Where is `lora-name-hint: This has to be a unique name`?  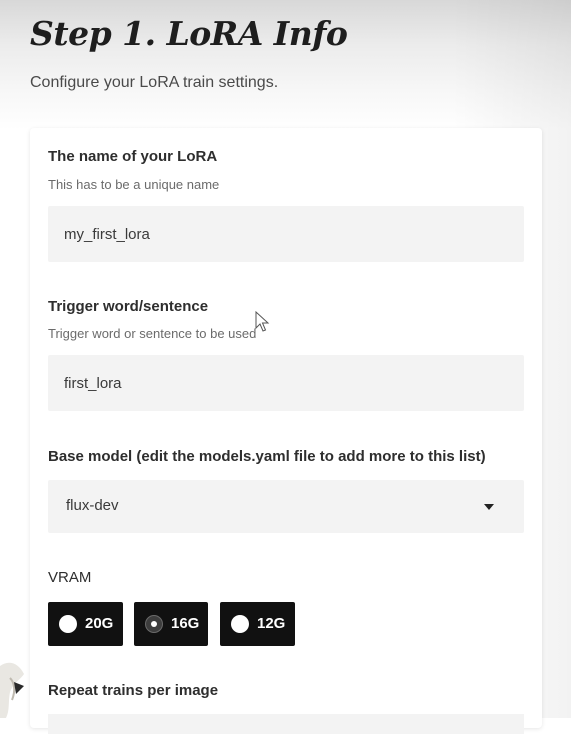
lora-name-hint: This has to be a unique name is located at coordinates (134, 184).